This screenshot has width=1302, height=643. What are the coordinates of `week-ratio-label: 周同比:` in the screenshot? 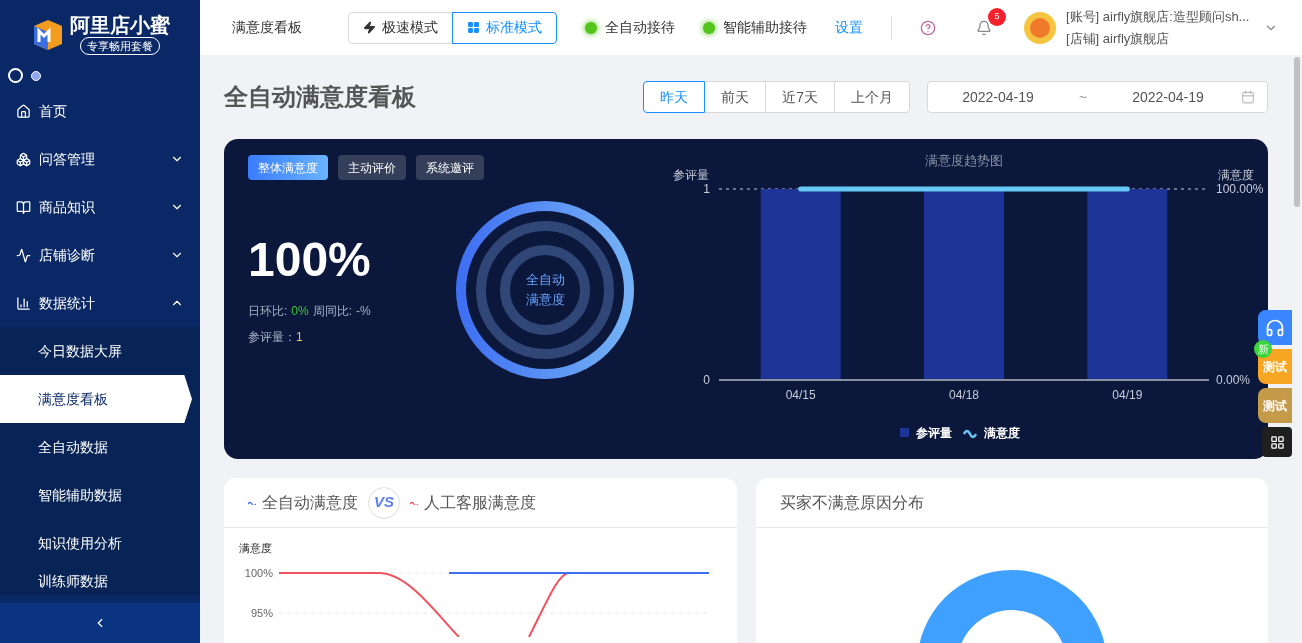 It's located at (332, 311).